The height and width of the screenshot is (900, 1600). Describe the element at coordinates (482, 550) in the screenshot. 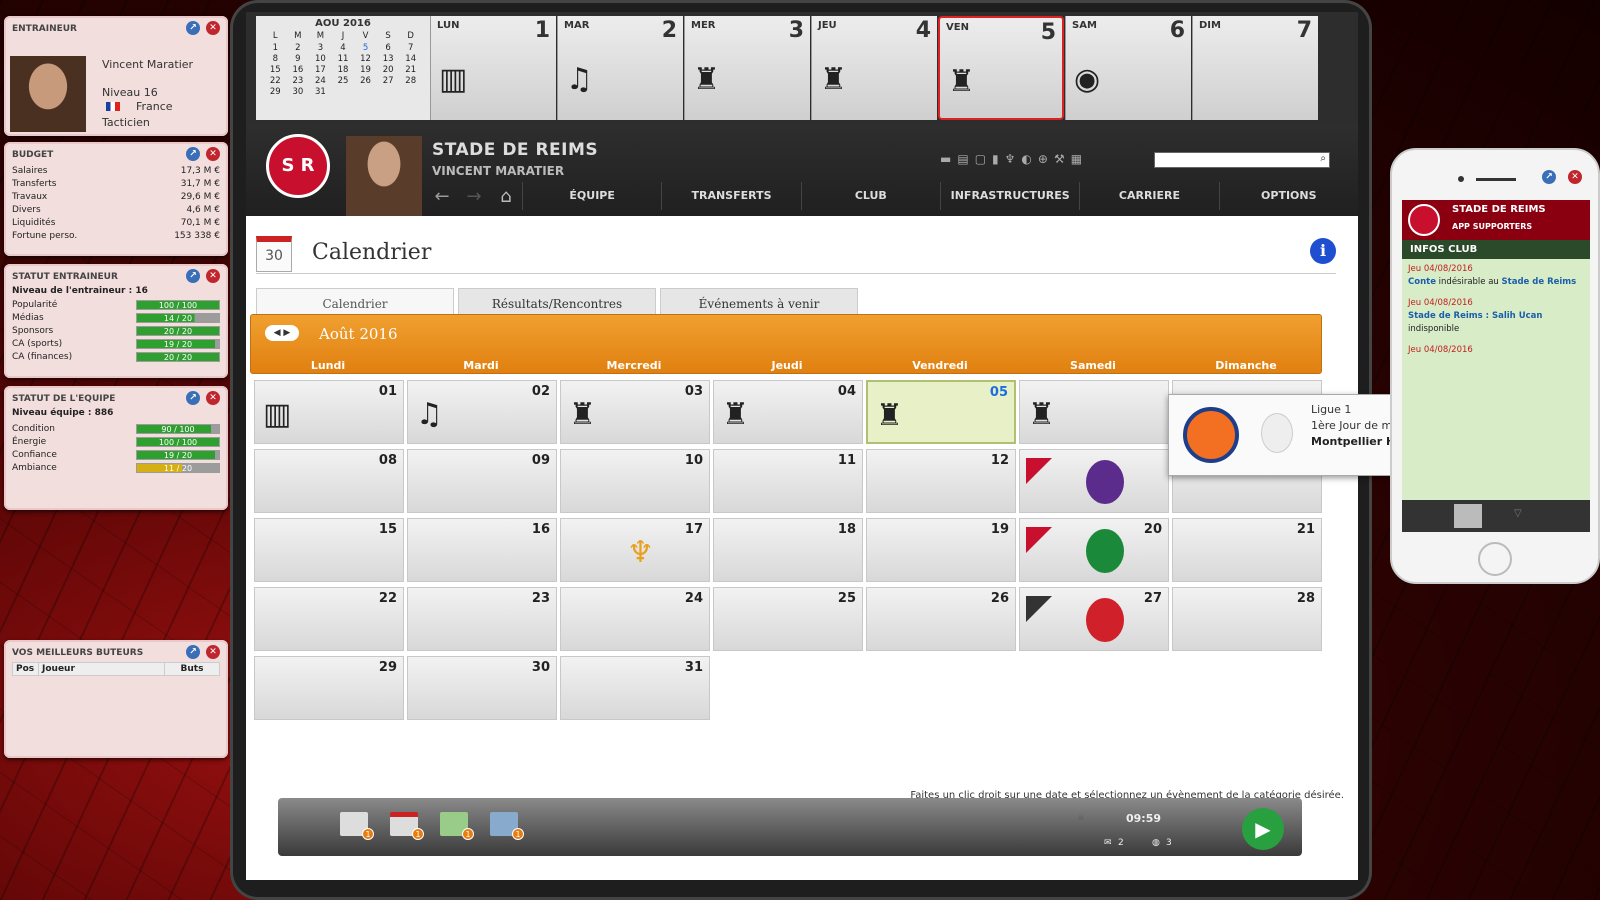

I see `calendar-day-cell: 16` at that location.